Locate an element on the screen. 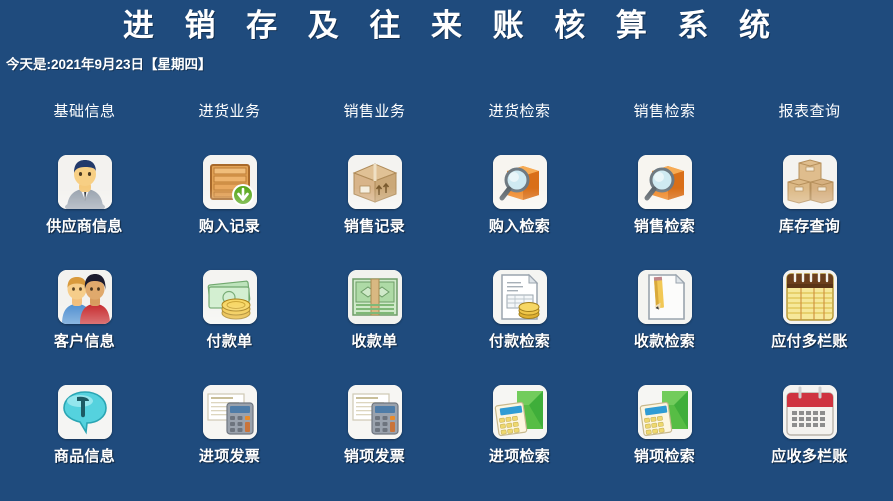  banknote-stack-icon is located at coordinates (374, 297).